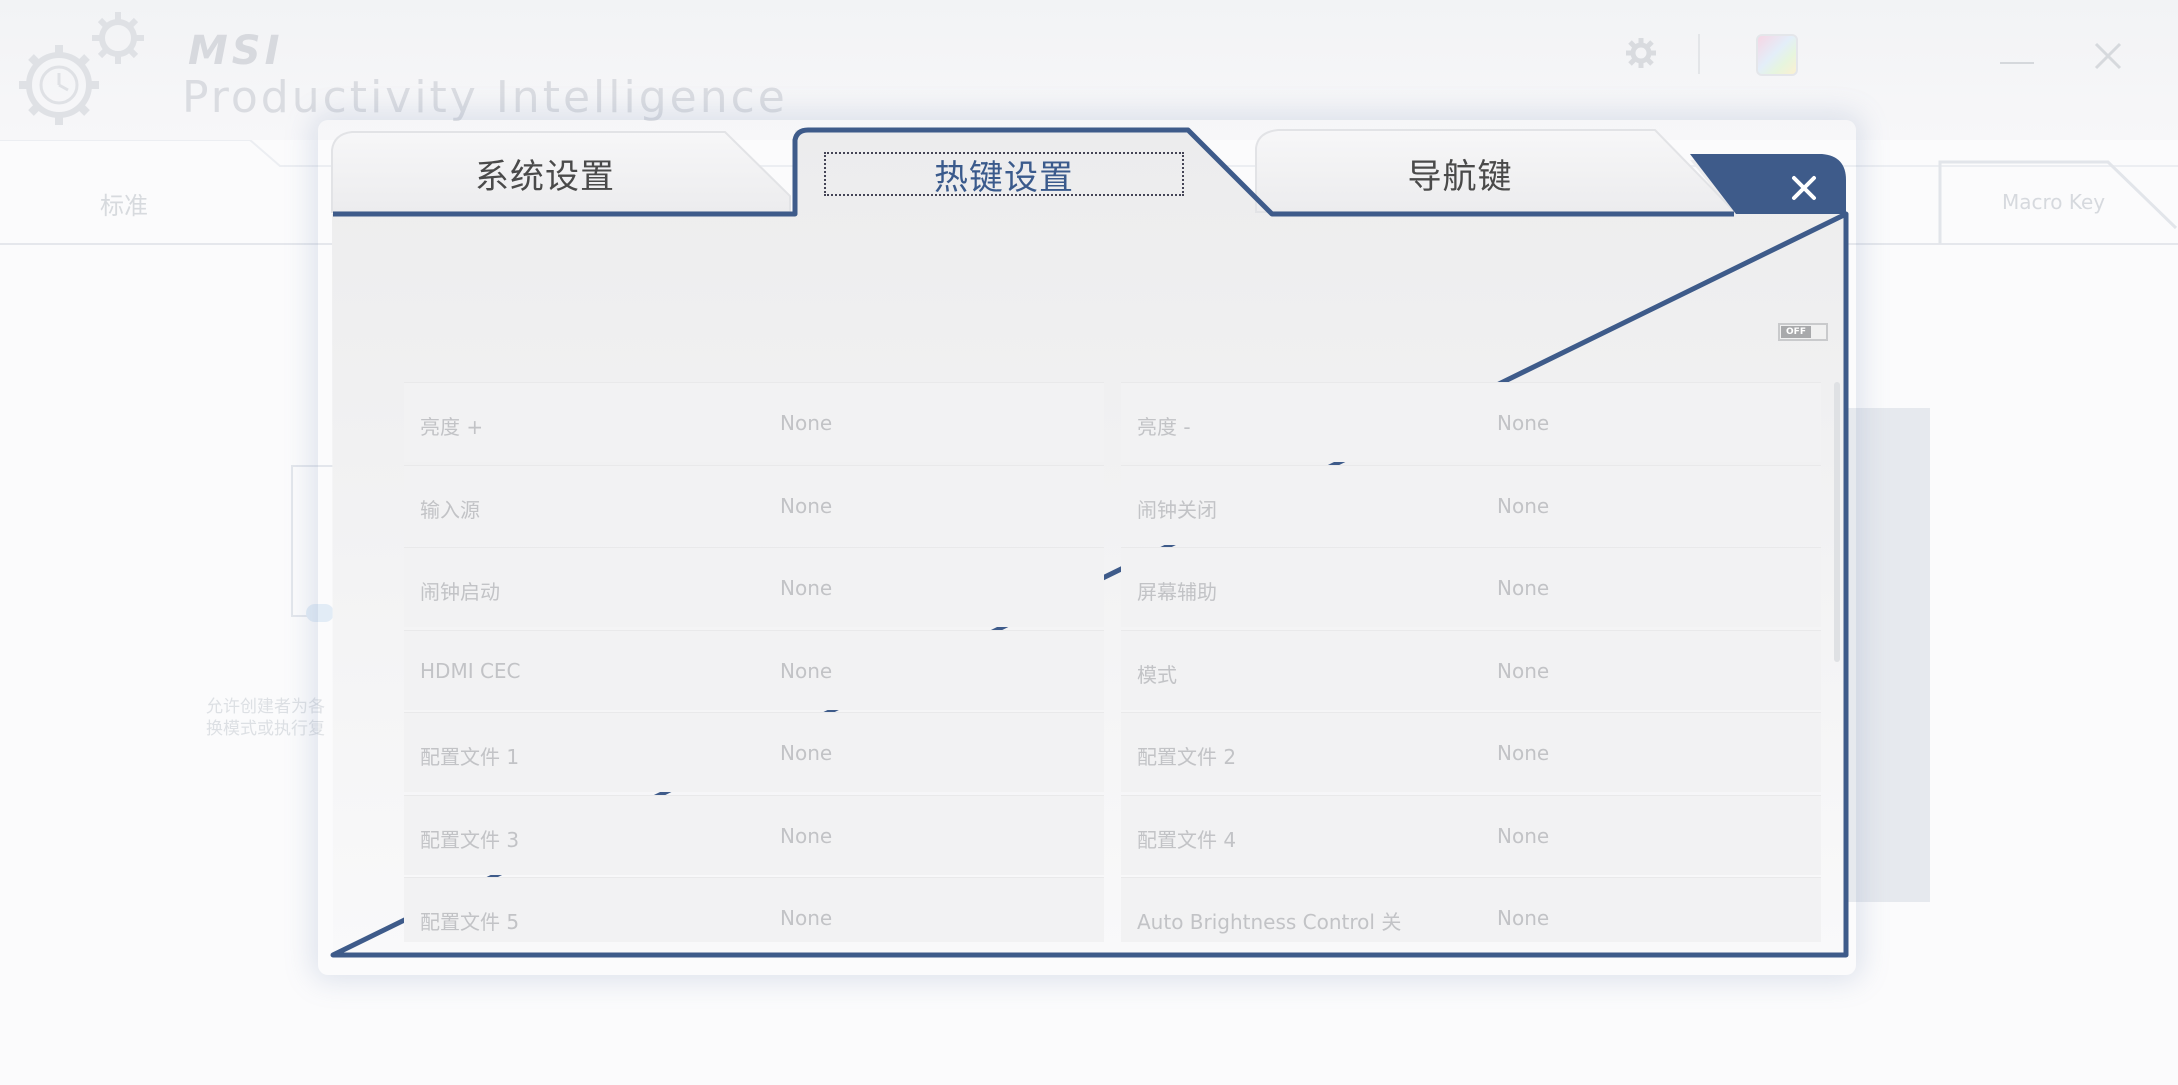  Describe the element at coordinates (470, 670) in the screenshot. I see `hotkey-function-label: HDMI CEC` at that location.